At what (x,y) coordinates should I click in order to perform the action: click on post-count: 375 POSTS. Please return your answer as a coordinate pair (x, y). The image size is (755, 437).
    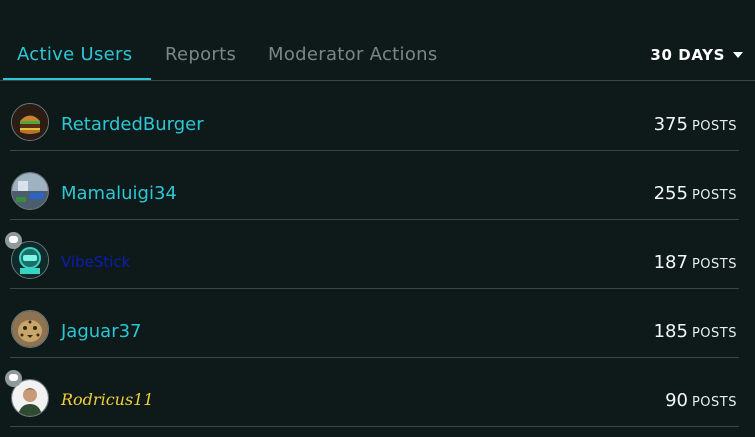
    Looking at the image, I should click on (695, 124).